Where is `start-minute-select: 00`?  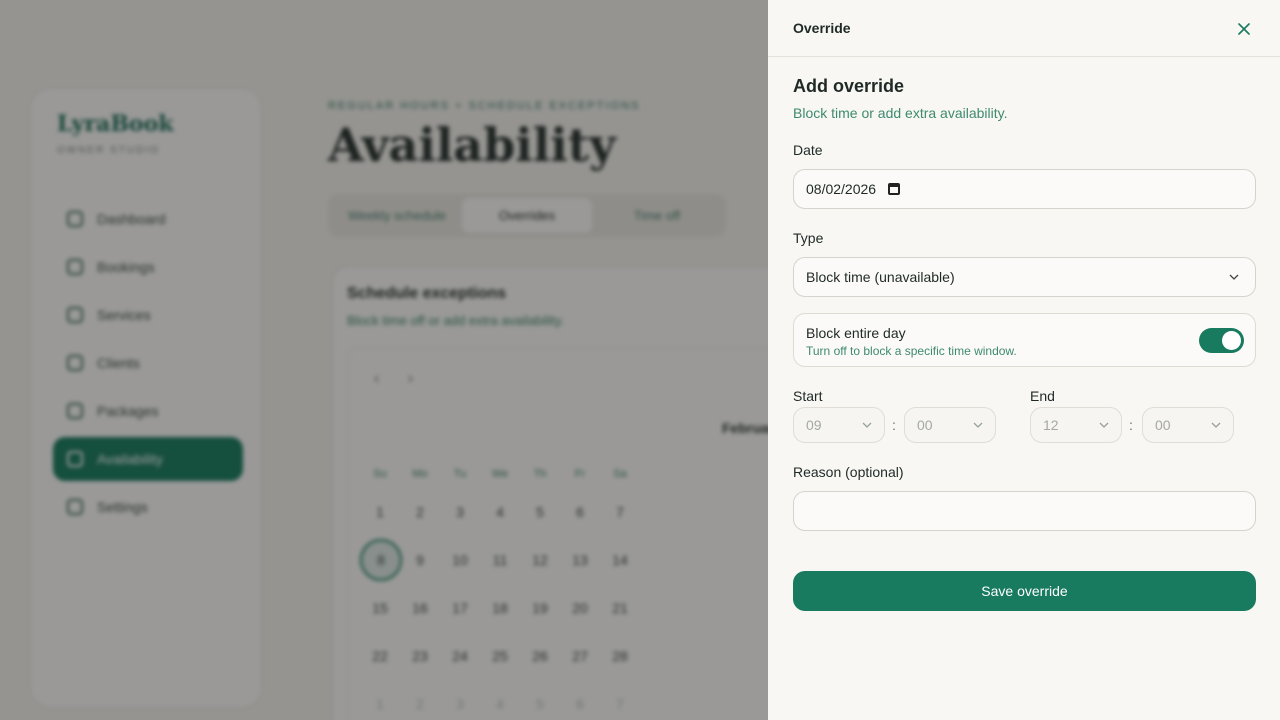
start-minute-select: 00 is located at coordinates (950, 425).